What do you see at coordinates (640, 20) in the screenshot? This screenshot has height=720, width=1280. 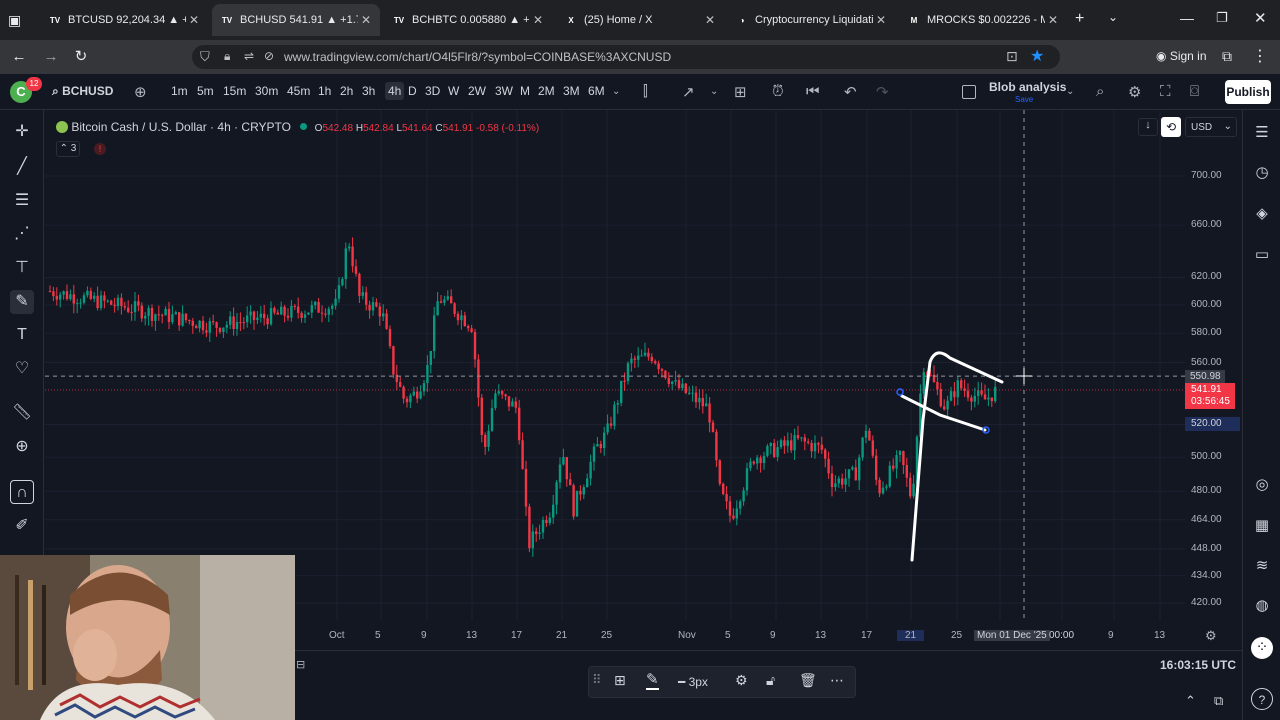 I see `browser-tab: X (25) Home / X ✕` at bounding box center [640, 20].